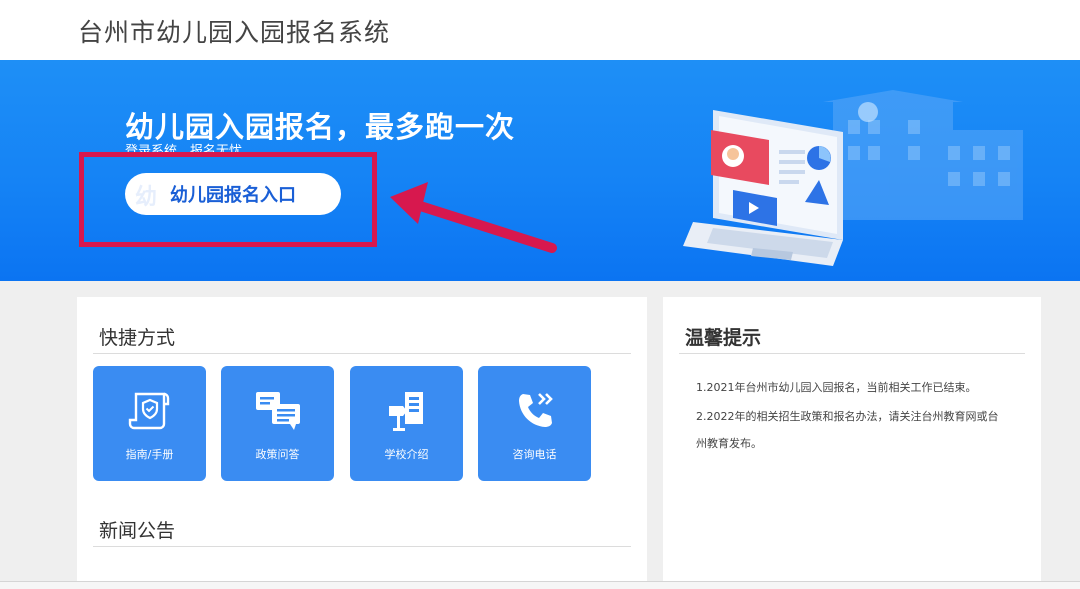 This screenshot has height=589, width=1080. I want to click on tip-line: 2.2022年的相关招生政策和报名办法，请关注台州教育网或台, so click(847, 416).